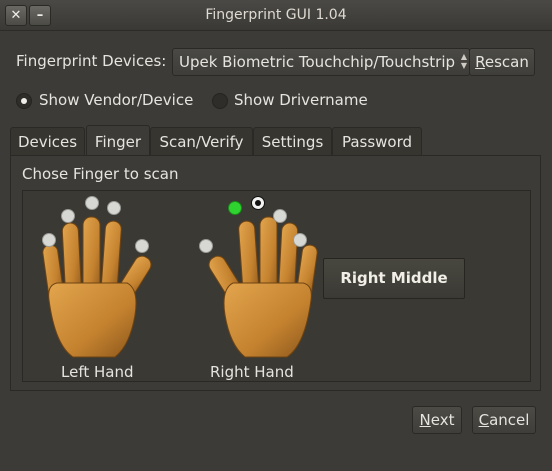  Describe the element at coordinates (280, 216) in the screenshot. I see `right-ring-finger-dot` at that location.